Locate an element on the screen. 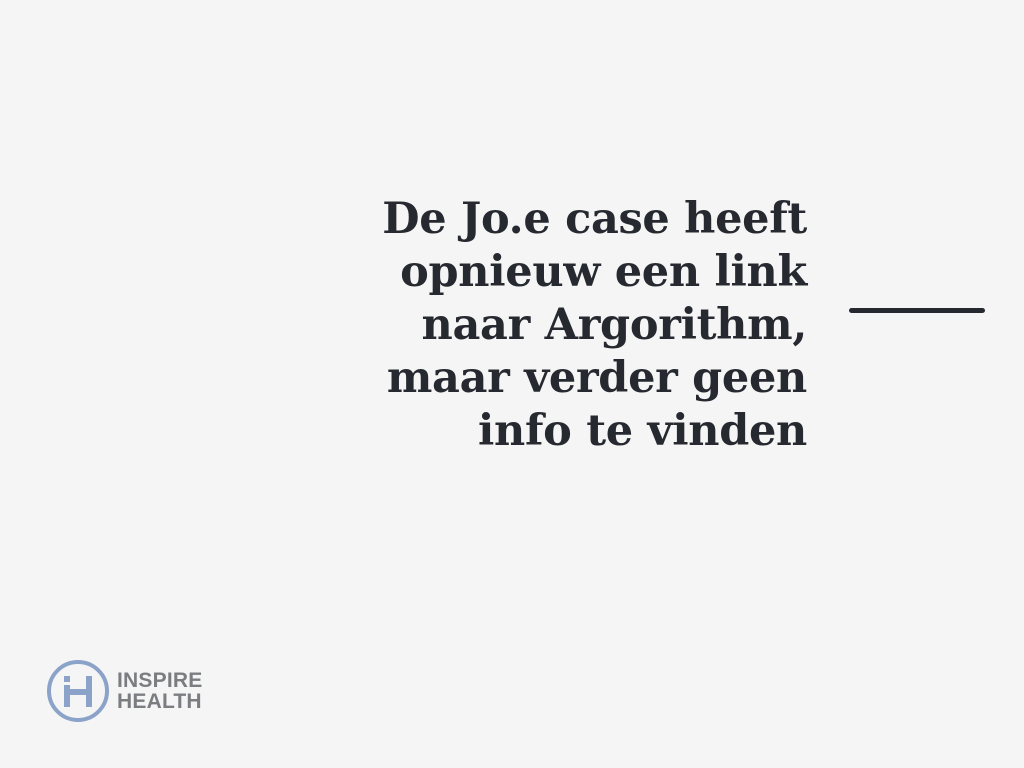 The image size is (1024, 768). brand-logo: INSPIRE HEALTH is located at coordinates (124, 691).